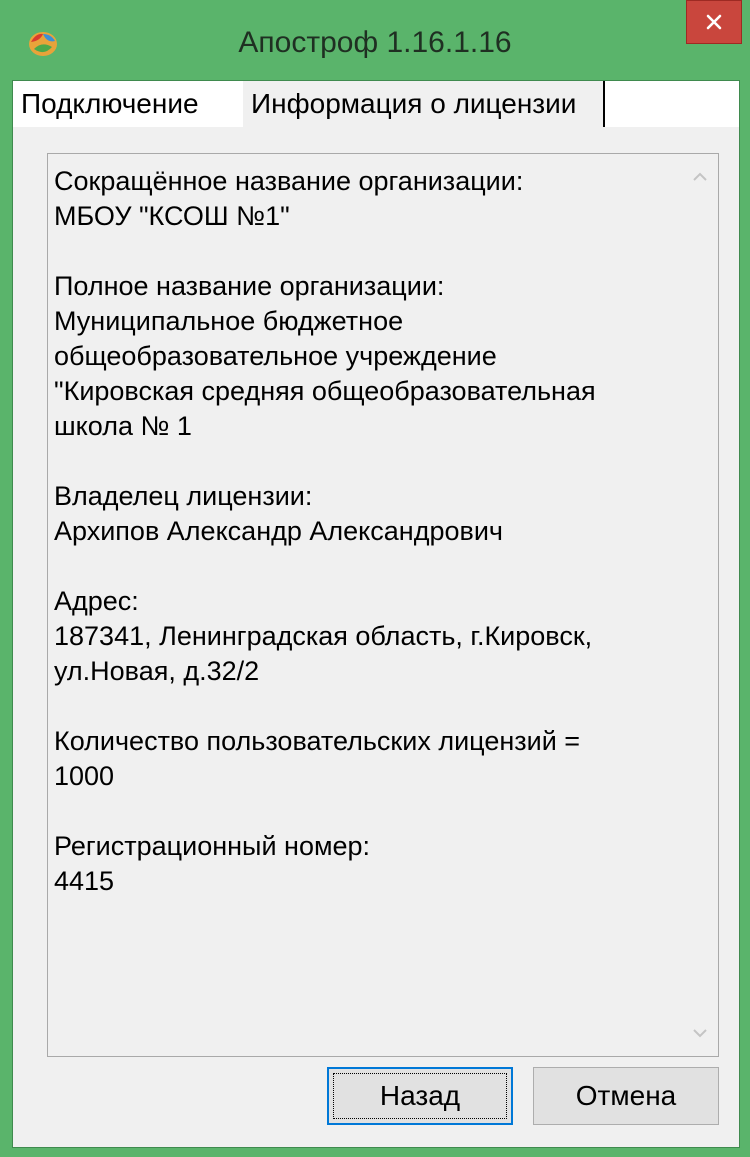 This screenshot has width=750, height=1157. Describe the element at coordinates (249, 286) in the screenshot. I see `full-name-label: Полное название организации:` at that location.